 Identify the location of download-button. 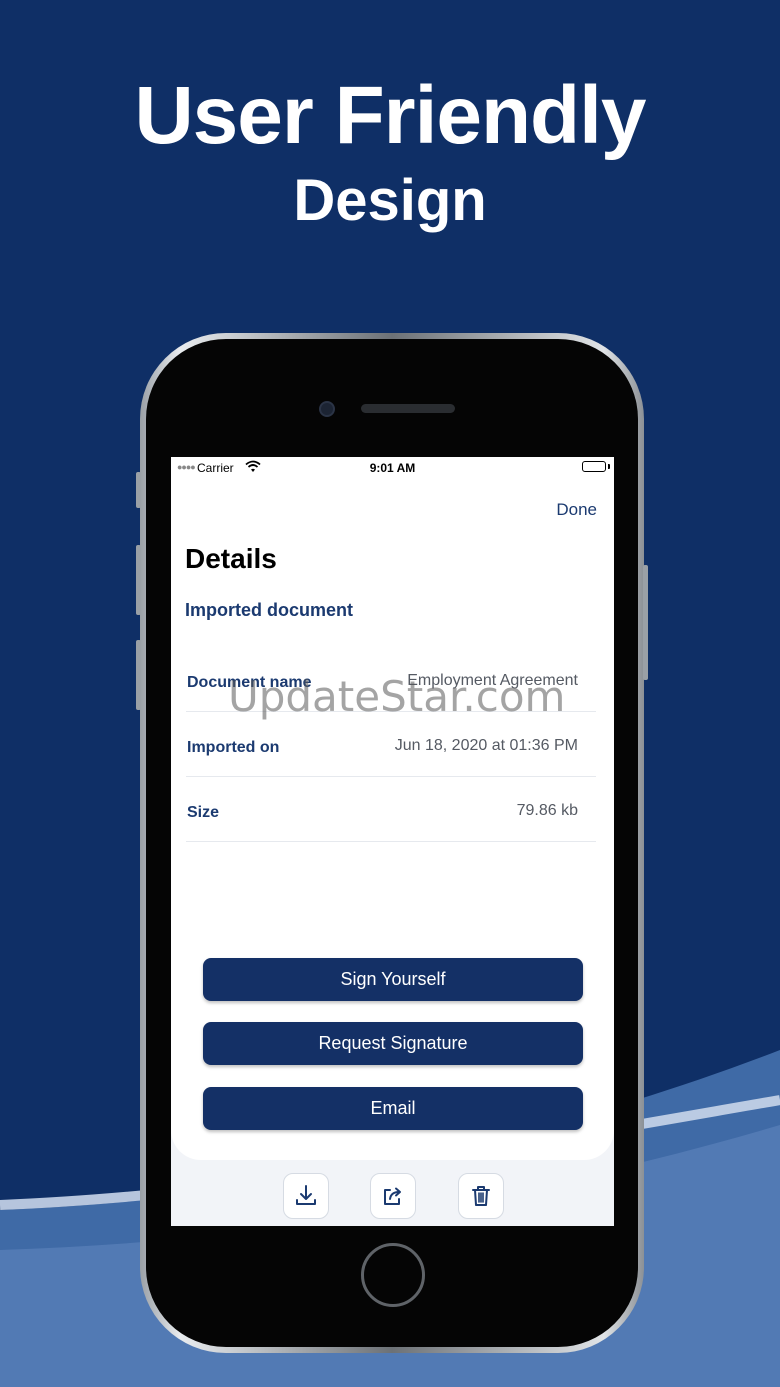
(306, 1196).